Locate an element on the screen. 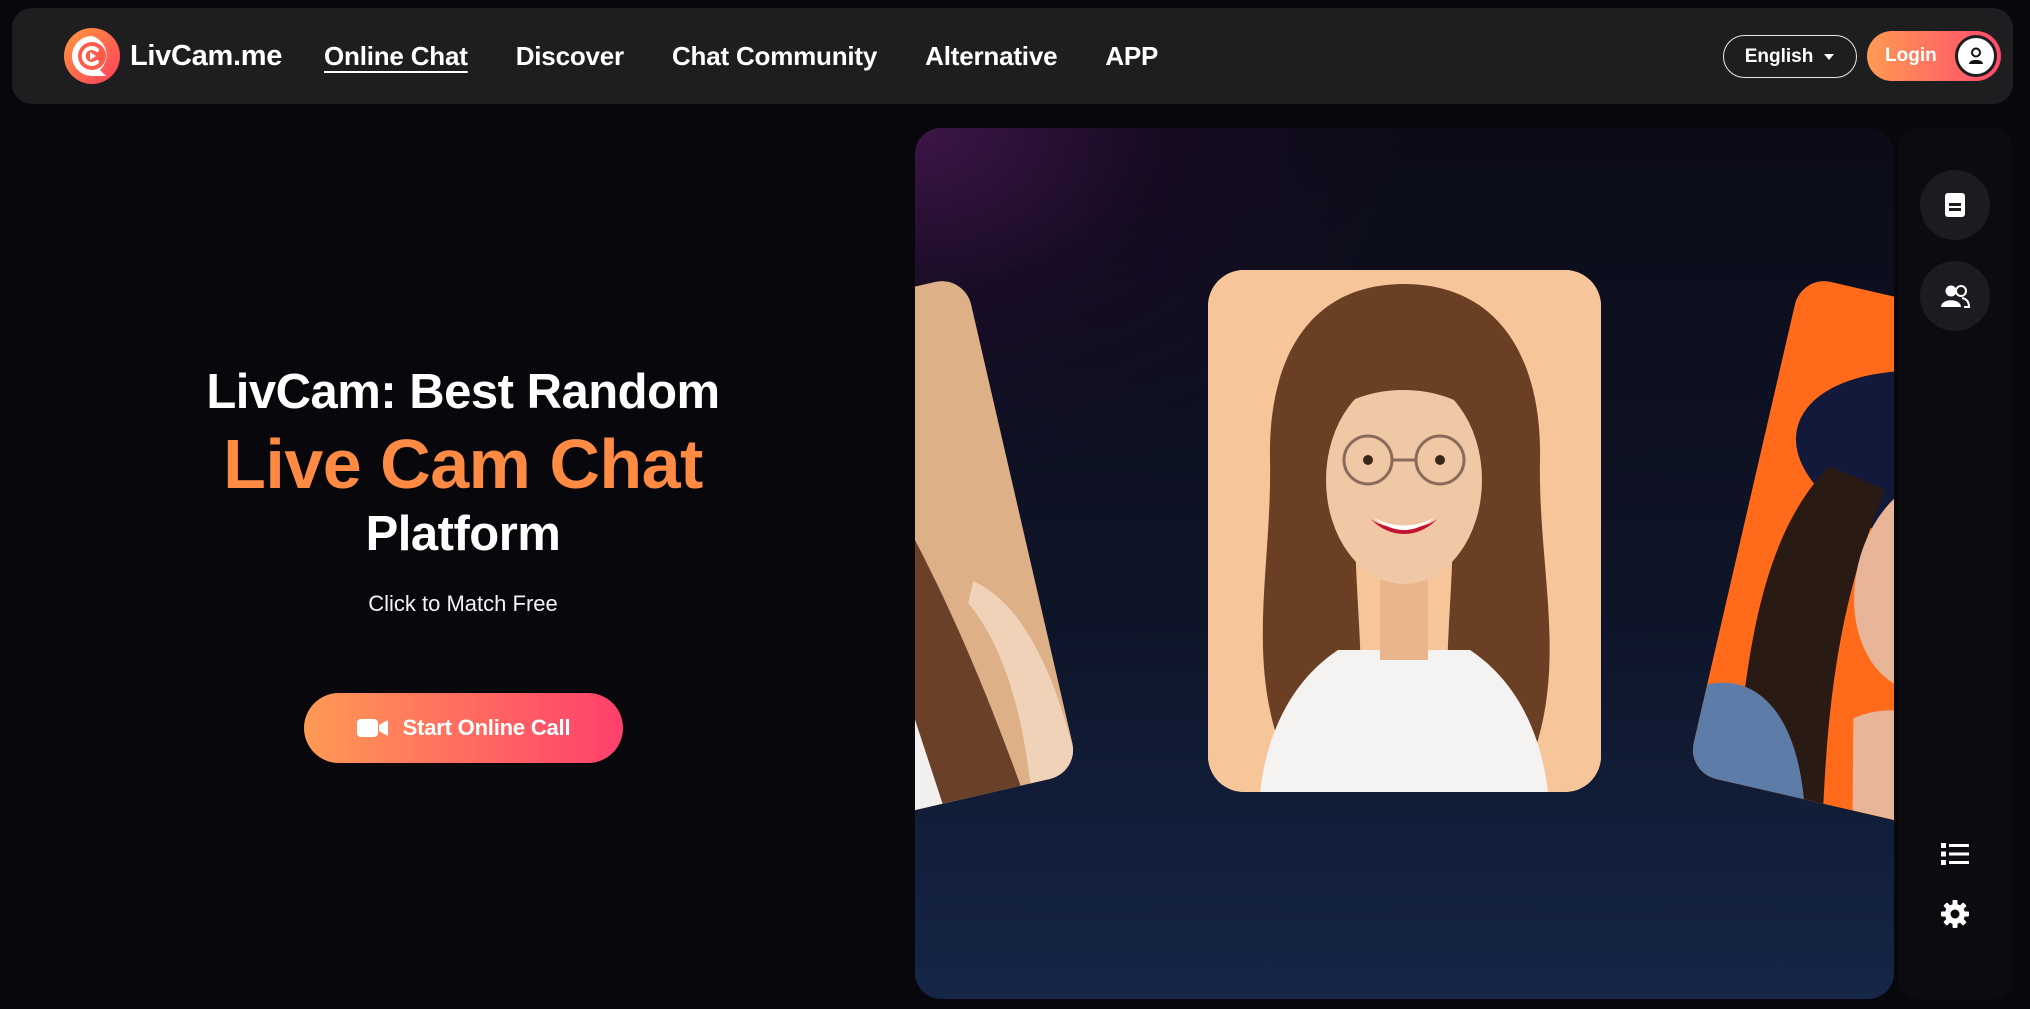 This screenshot has height=1009, width=2030. language-label: English is located at coordinates (1779, 56).